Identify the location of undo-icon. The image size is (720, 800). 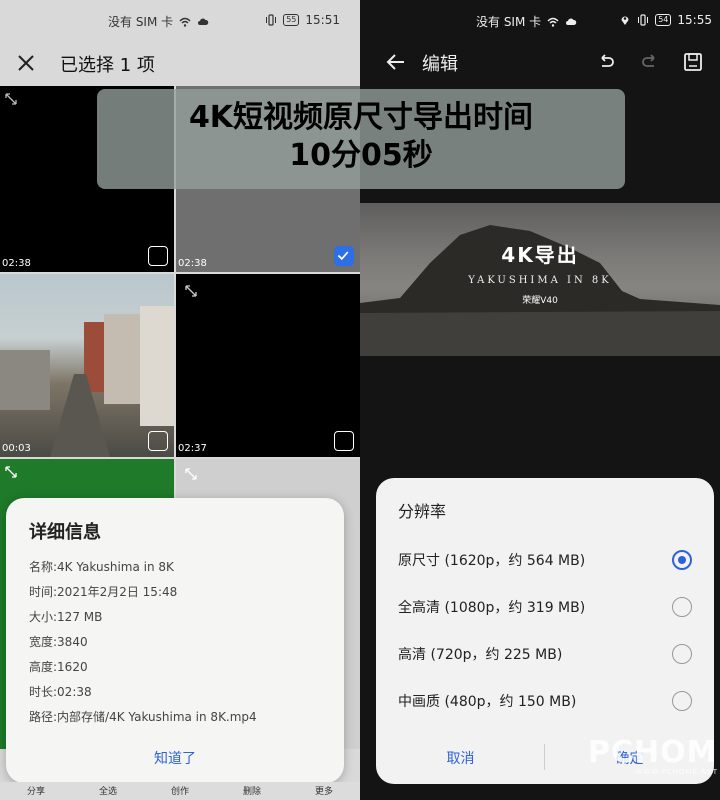
(606, 62).